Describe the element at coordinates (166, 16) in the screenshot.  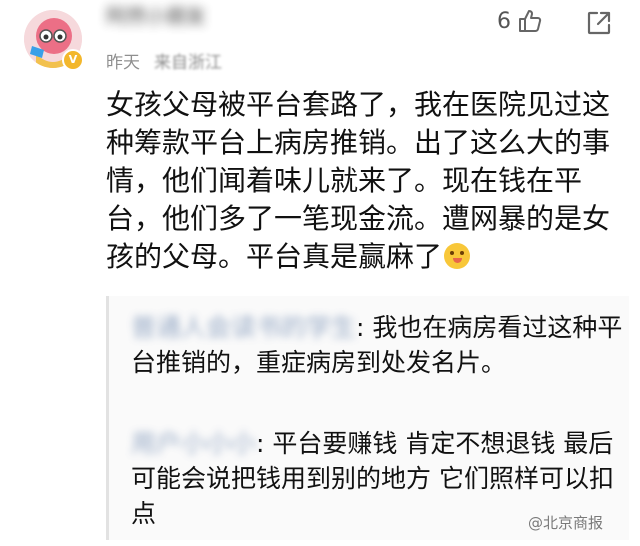
I see `username: 阿然小朋友` at that location.